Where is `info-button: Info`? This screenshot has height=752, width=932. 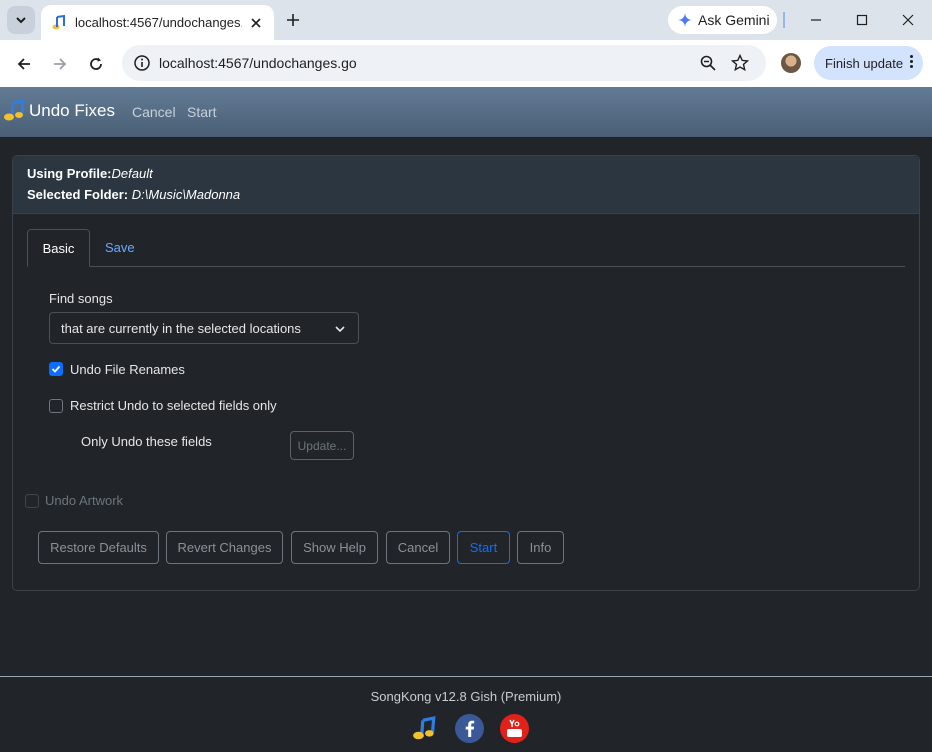 info-button: Info is located at coordinates (540, 547).